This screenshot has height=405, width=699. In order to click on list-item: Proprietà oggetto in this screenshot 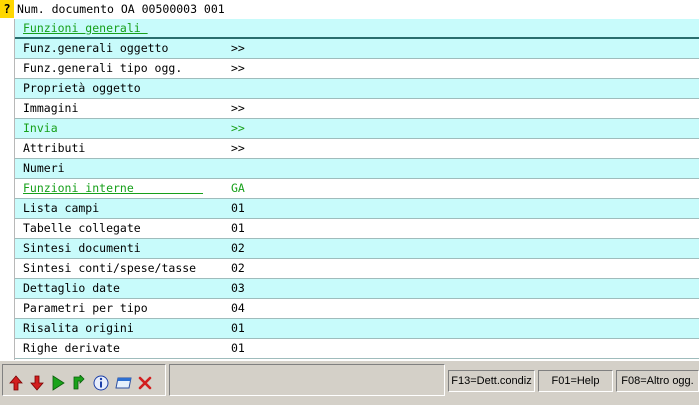, I will do `click(357, 89)`.